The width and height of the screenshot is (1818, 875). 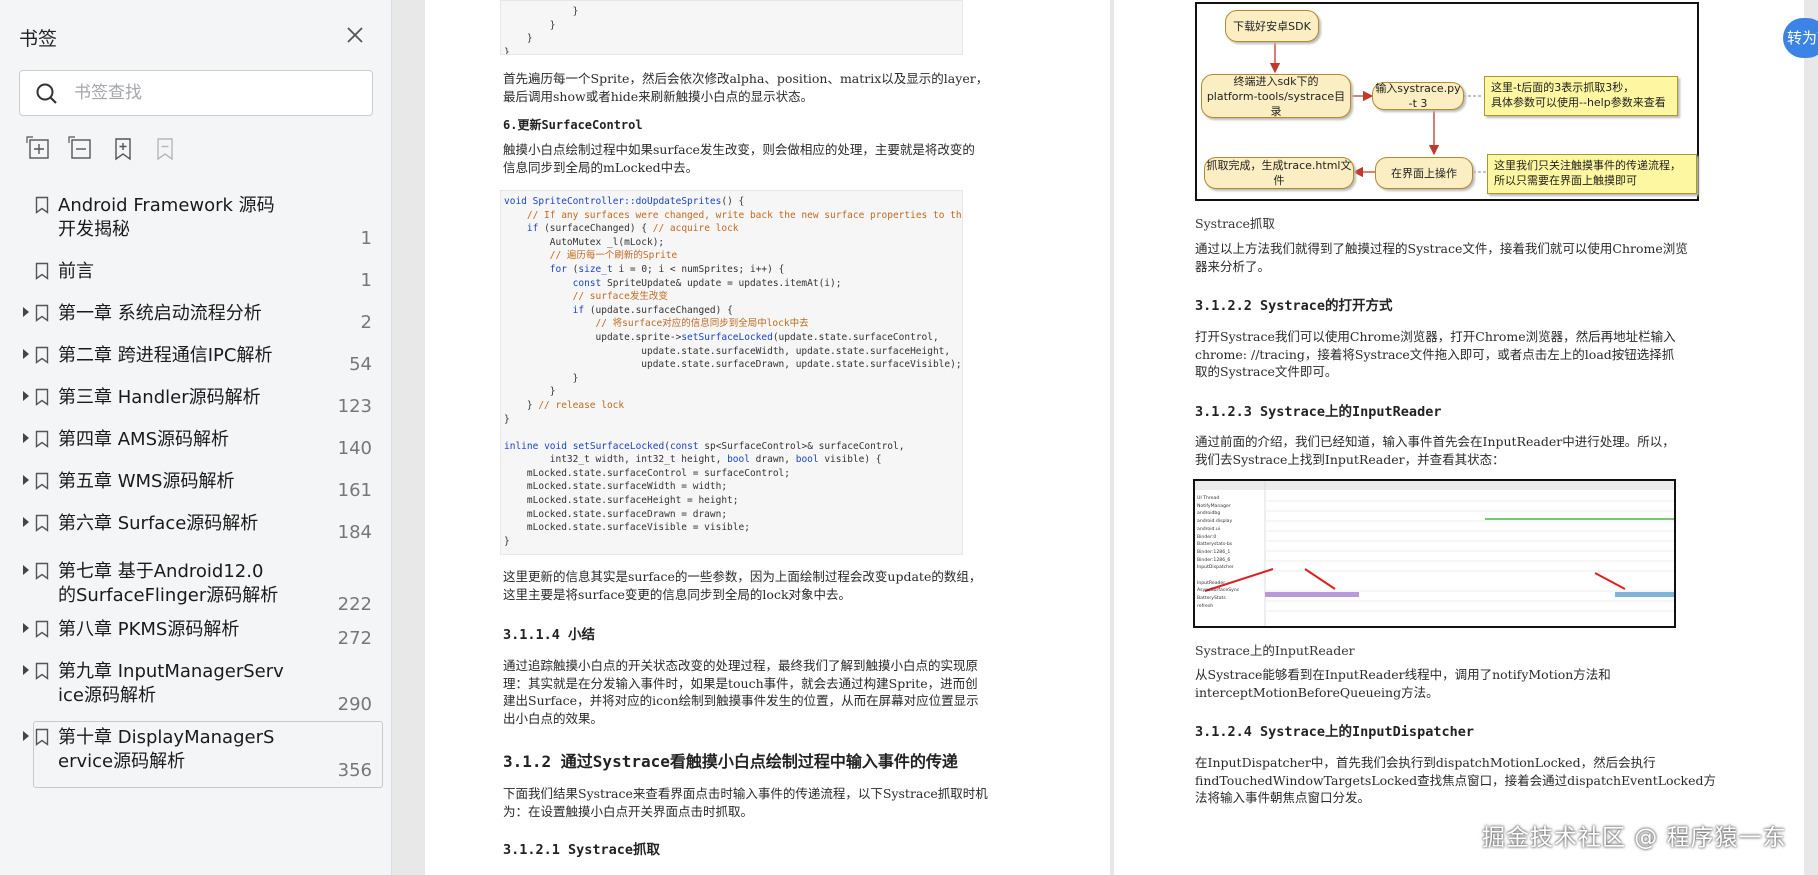 I want to click on code-block-top: } } } }, so click(x=731, y=27).